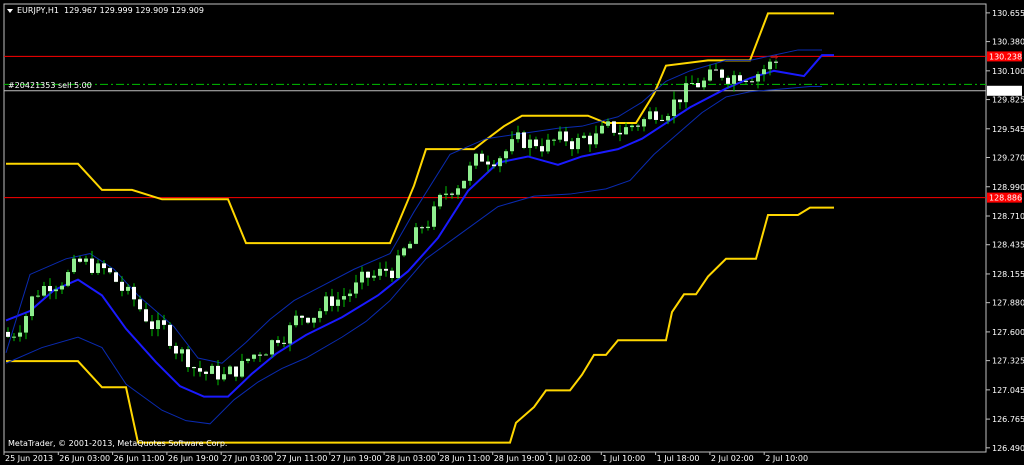 The width and height of the screenshot is (1024, 465). Describe the element at coordinates (1008, 390) in the screenshot. I see `y-tick-label: 127.045` at that location.